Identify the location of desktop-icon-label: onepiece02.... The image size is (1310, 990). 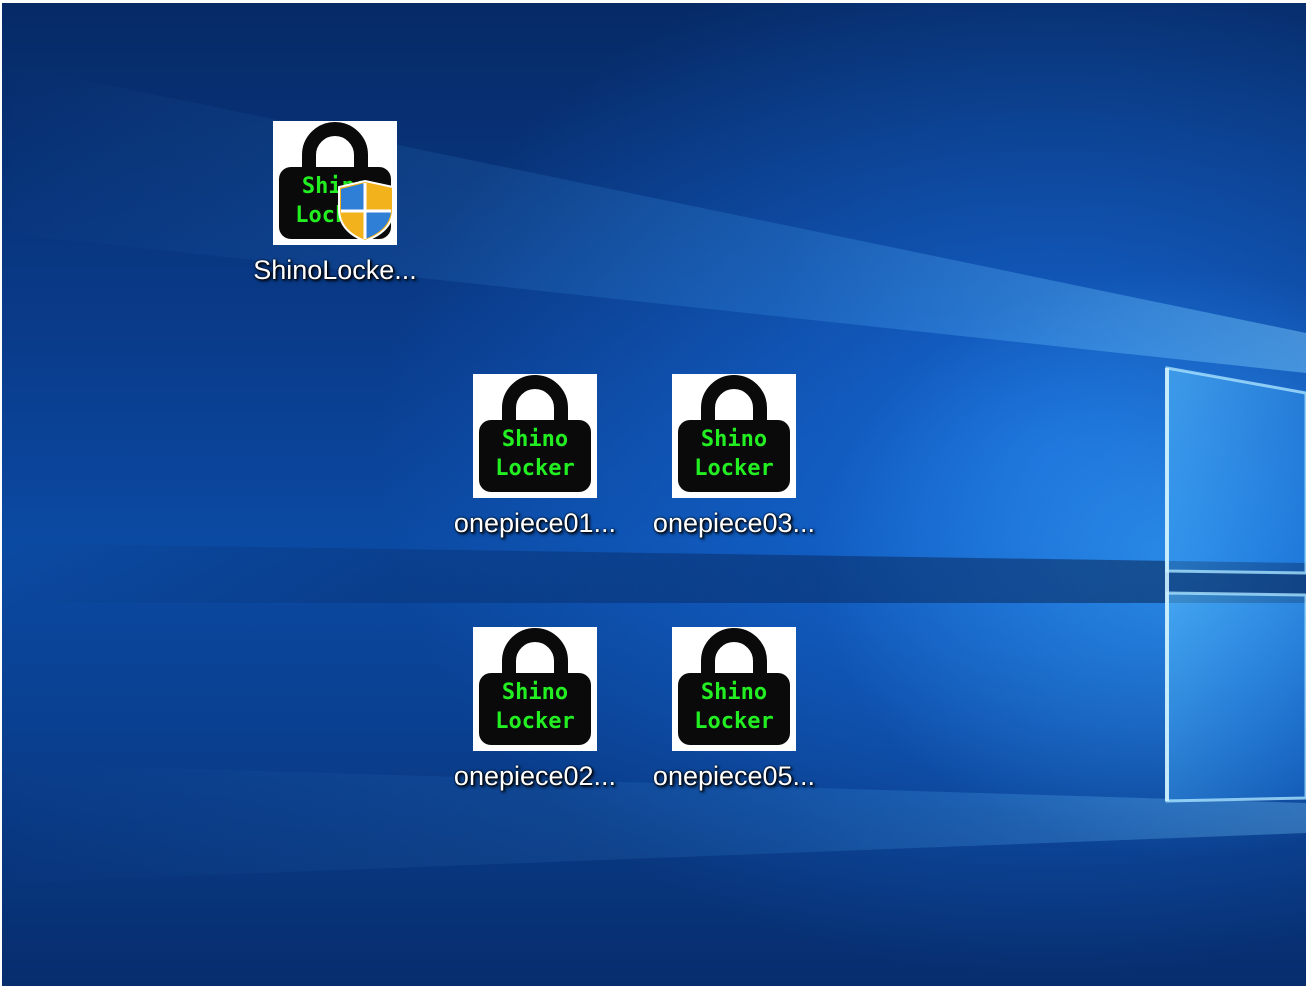
(535, 776).